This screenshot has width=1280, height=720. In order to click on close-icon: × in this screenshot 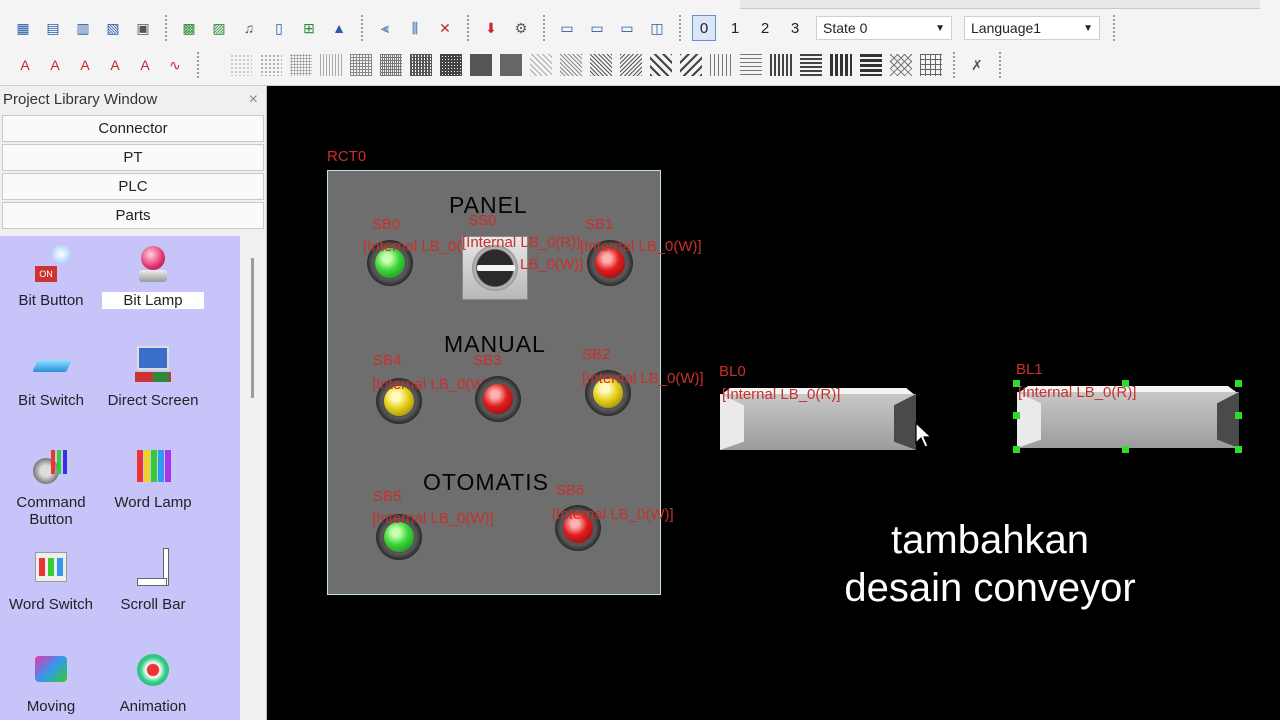, I will do `click(253, 100)`.